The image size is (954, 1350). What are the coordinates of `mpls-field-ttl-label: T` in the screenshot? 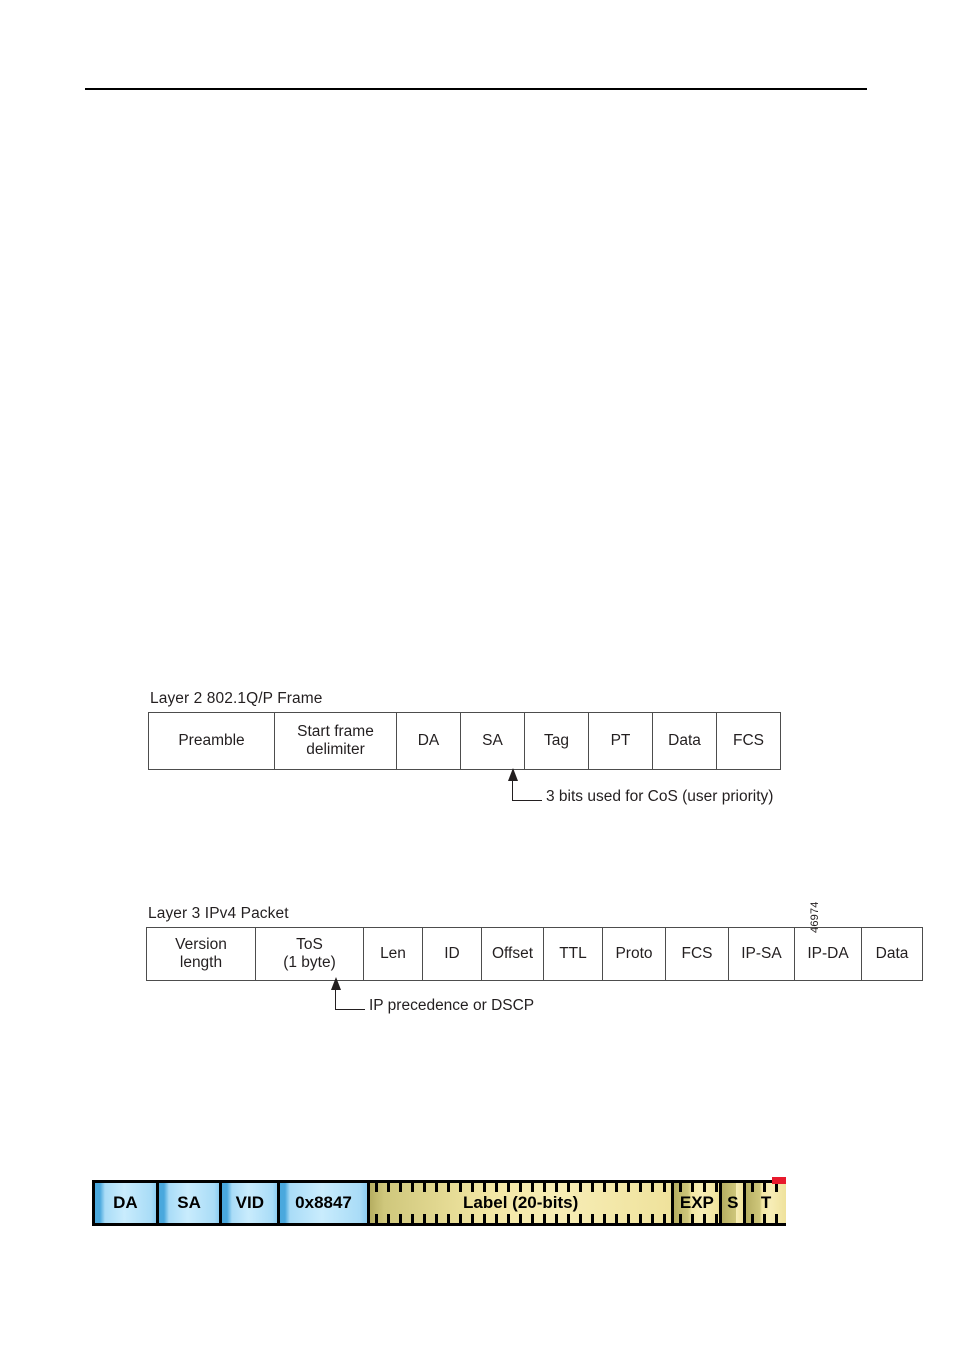 It's located at (766, 1202).